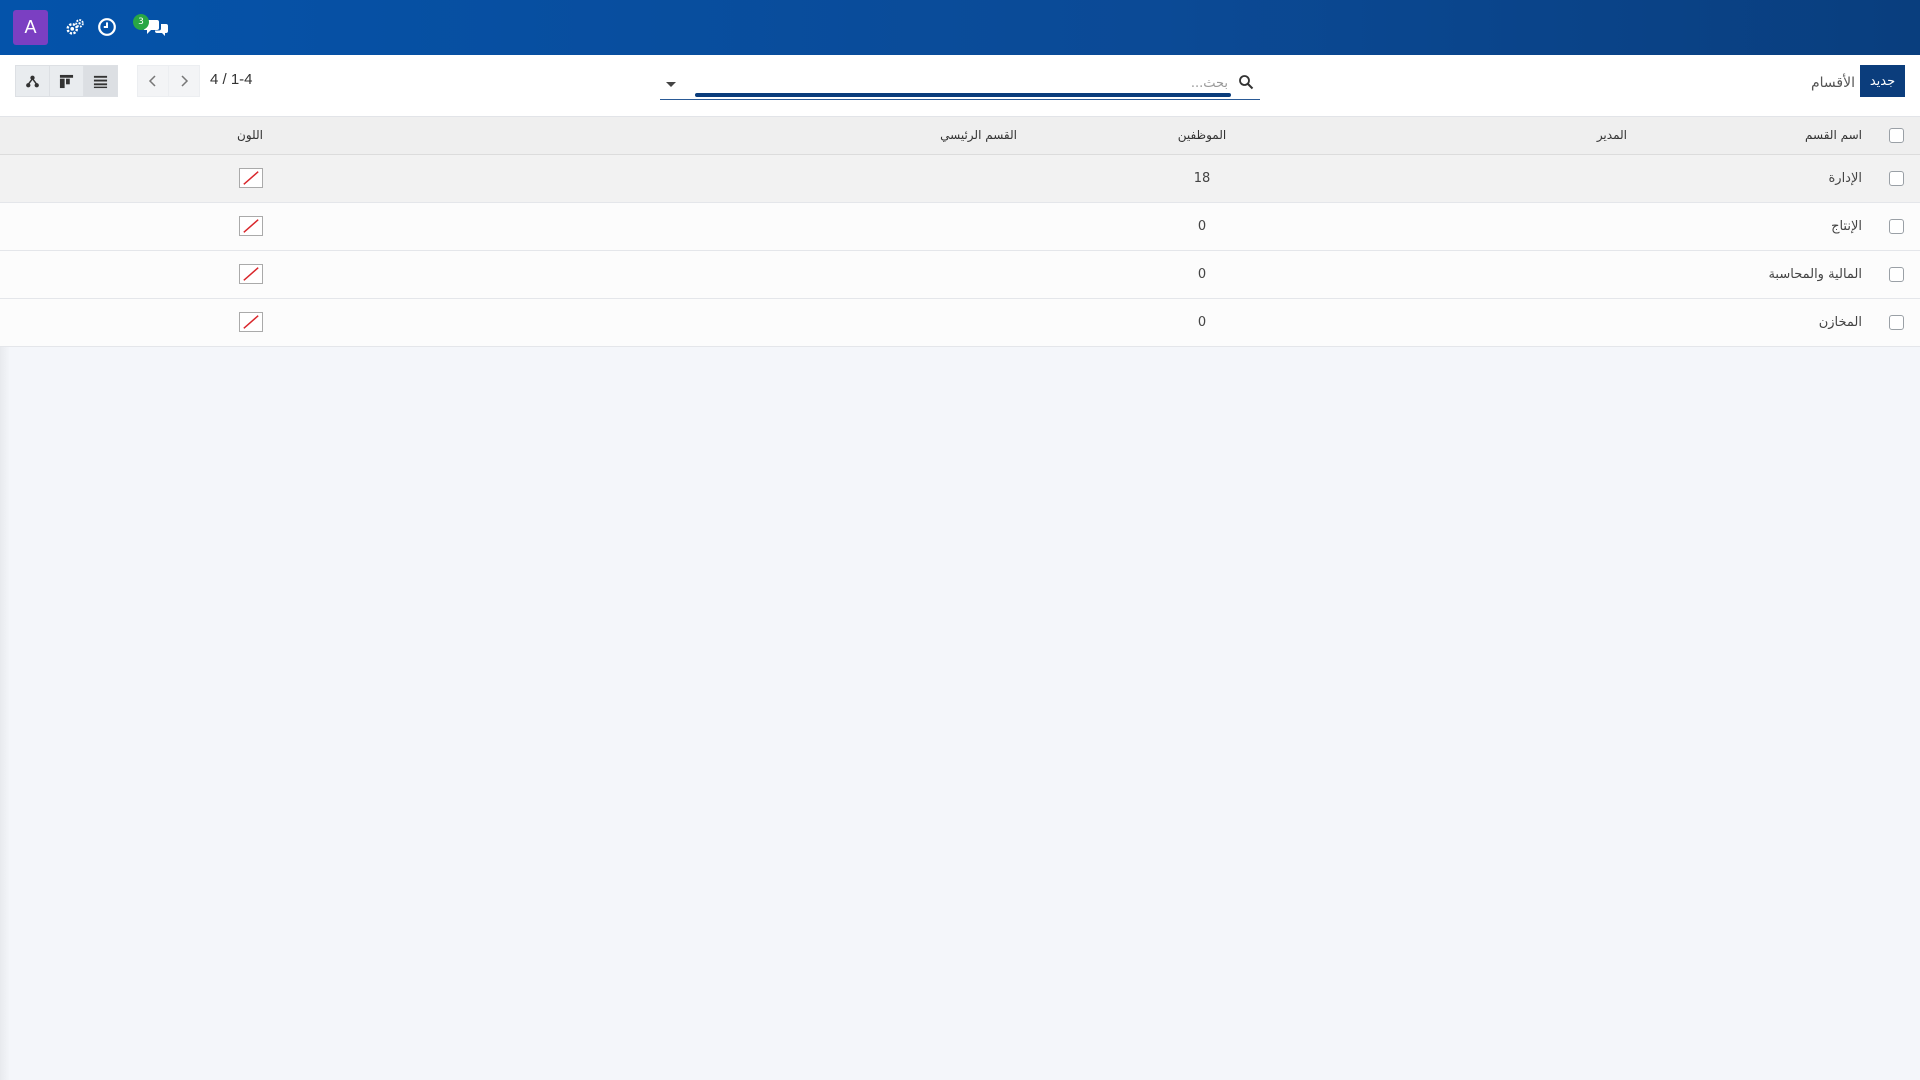  I want to click on column-header-color: اللون, so click(178, 136).